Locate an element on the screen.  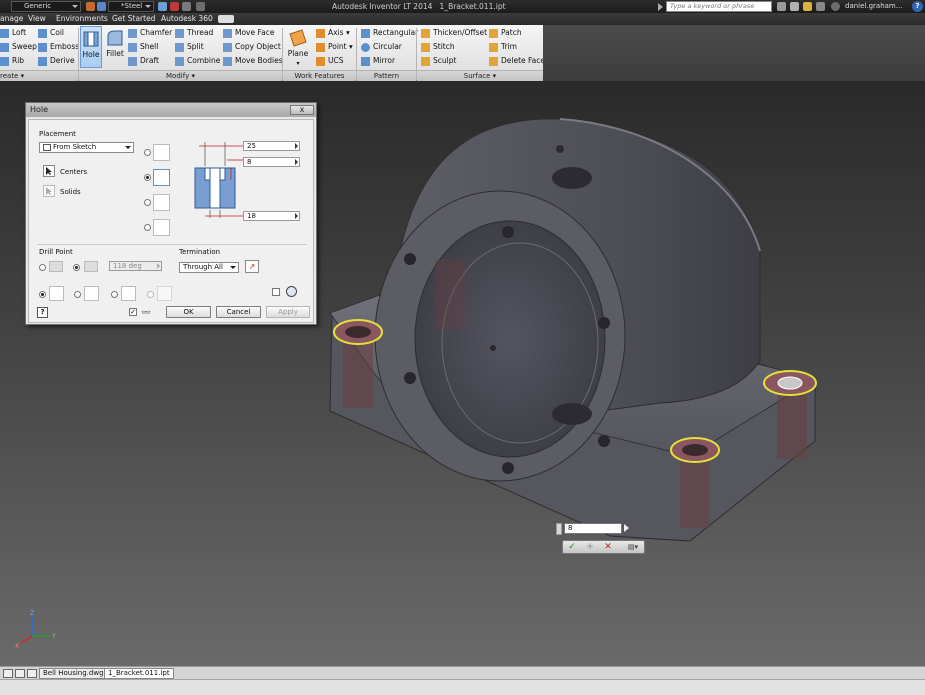
clearance-hole-icon is located at coordinates (91, 293).